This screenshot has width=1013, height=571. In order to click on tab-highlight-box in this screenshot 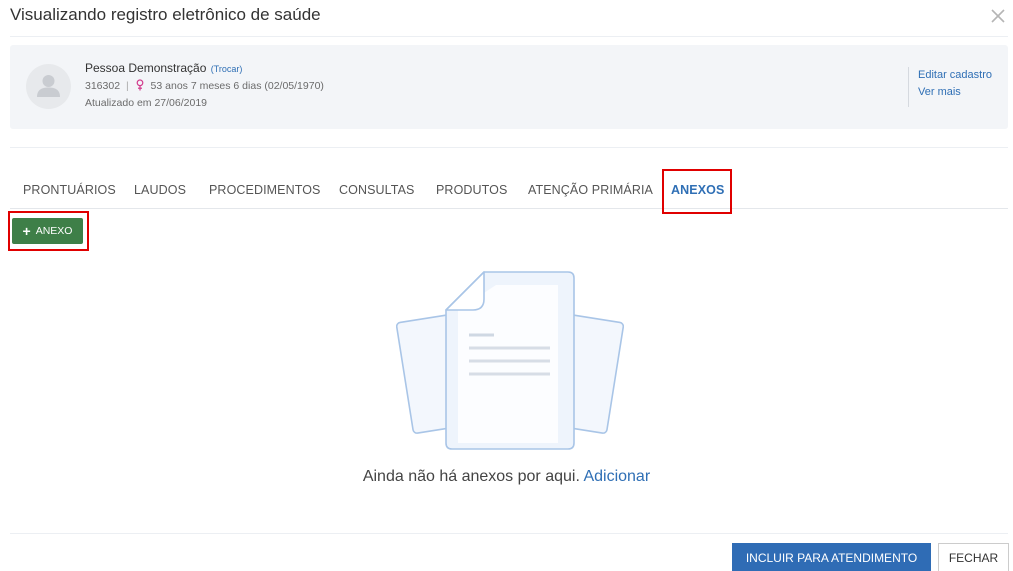, I will do `click(697, 191)`.